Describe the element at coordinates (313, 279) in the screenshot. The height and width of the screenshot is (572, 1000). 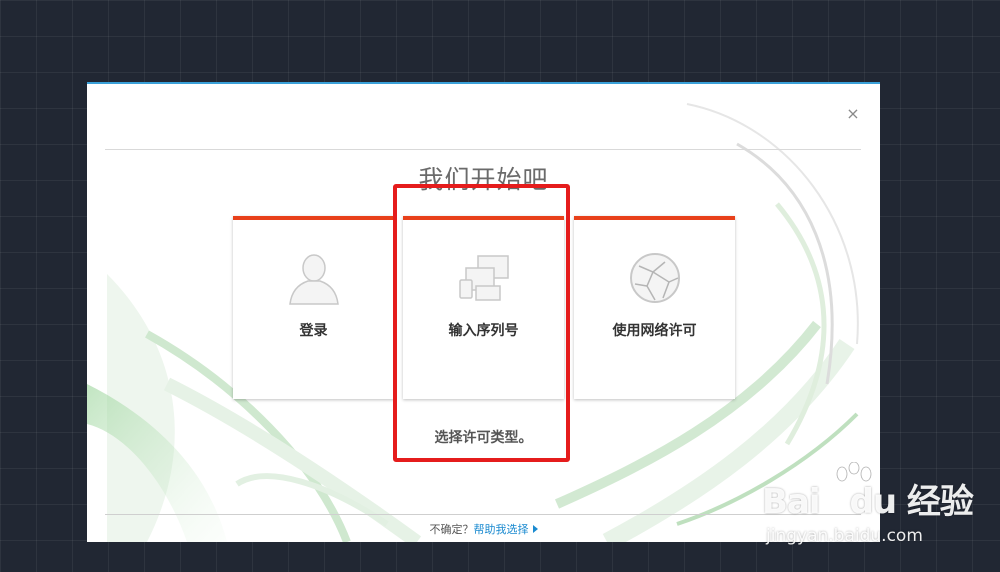
I see `user-icon` at that location.